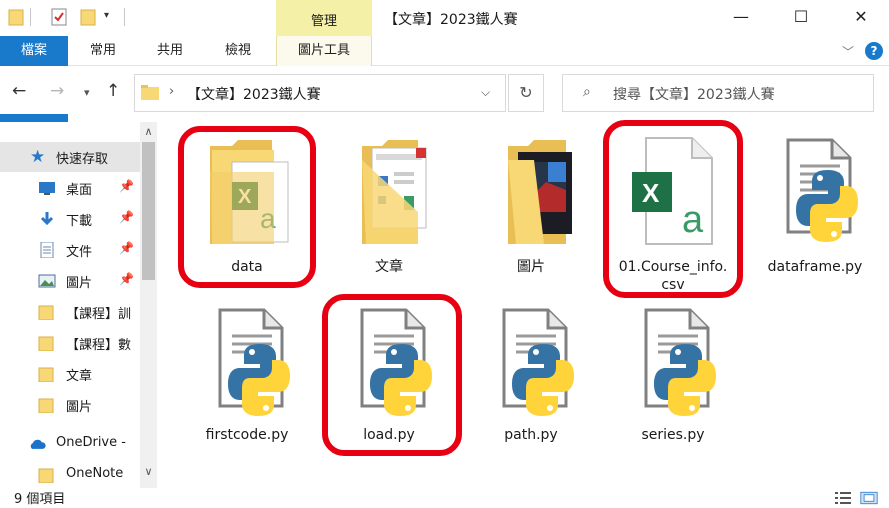 Image resolution: width=889 pixels, height=508 pixels. I want to click on sidebar-item-label: 快速存取, so click(82, 159).